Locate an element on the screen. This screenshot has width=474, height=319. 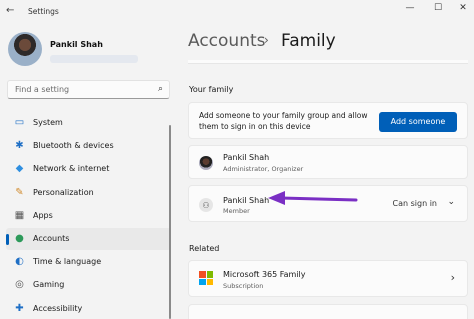
sidebar-item-gaming: ◎ Gaming is located at coordinates (88, 285).